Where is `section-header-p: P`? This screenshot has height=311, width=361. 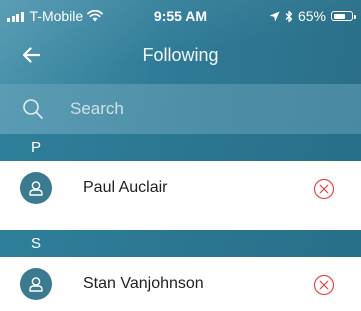 section-header-p: P is located at coordinates (180, 147).